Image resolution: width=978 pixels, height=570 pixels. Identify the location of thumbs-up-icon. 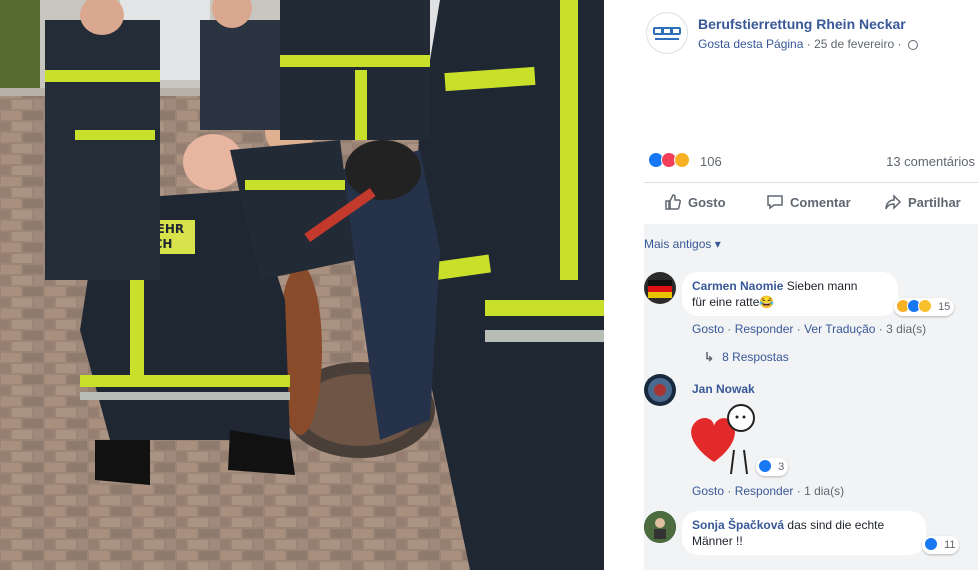
(673, 202).